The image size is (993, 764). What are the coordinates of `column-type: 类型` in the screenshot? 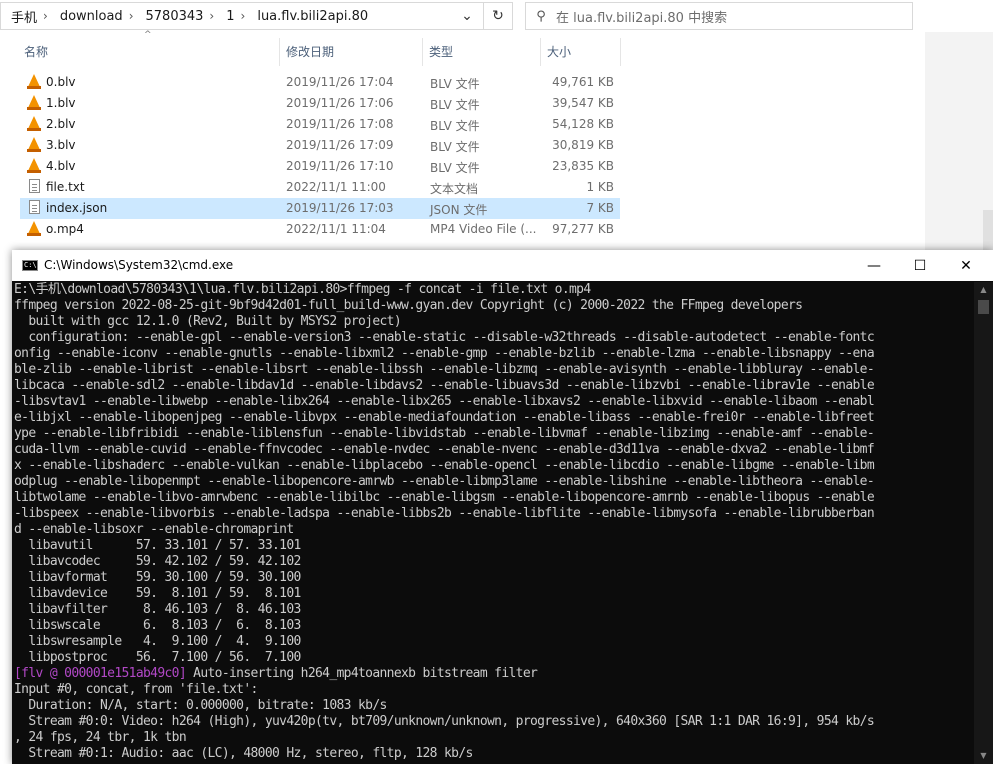 It's located at (482, 52).